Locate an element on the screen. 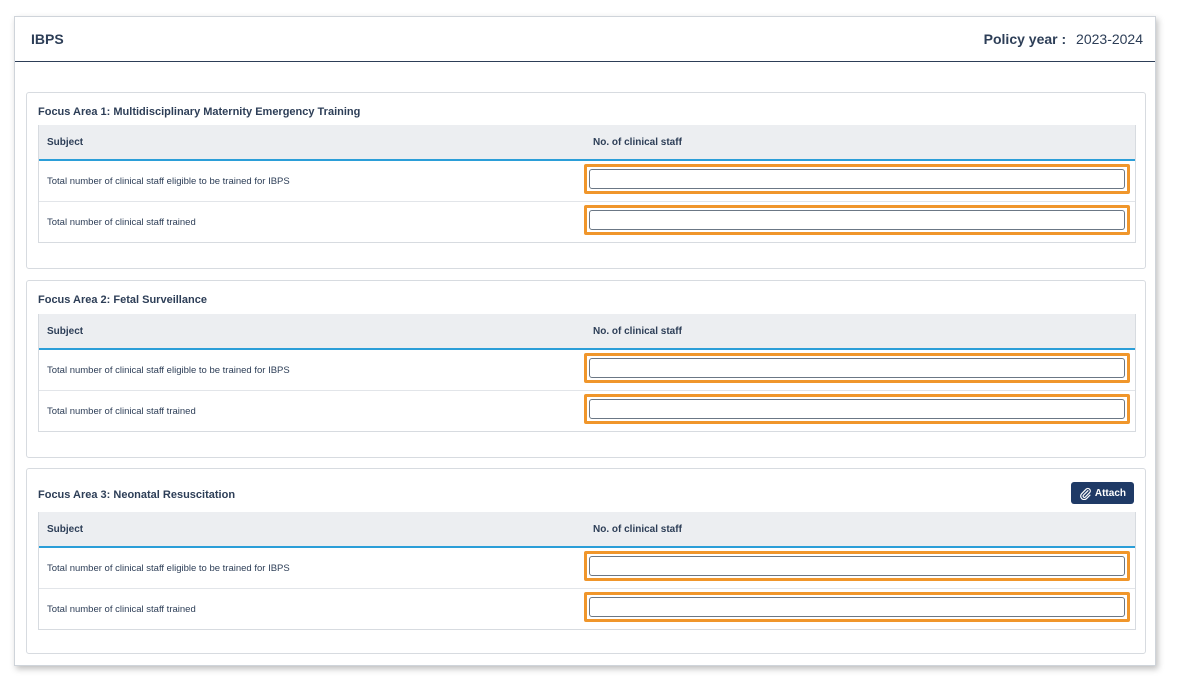  attach-button: Attach is located at coordinates (1102, 493).